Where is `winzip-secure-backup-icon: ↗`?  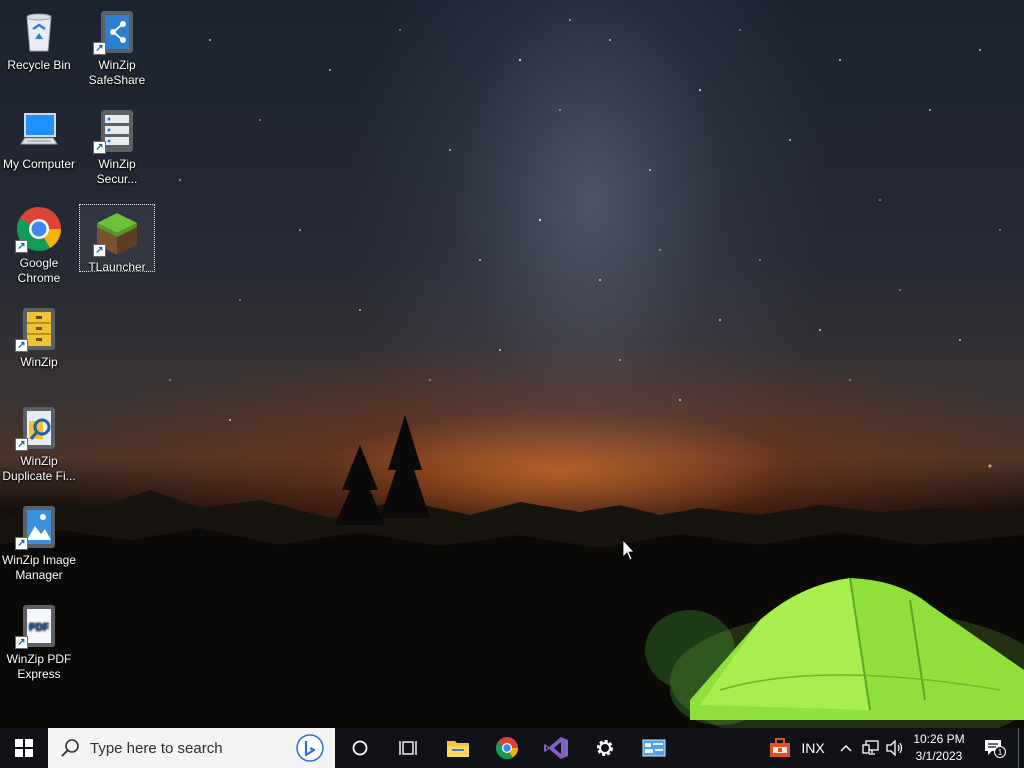
winzip-secure-backup-icon: ↗ is located at coordinates (117, 130).